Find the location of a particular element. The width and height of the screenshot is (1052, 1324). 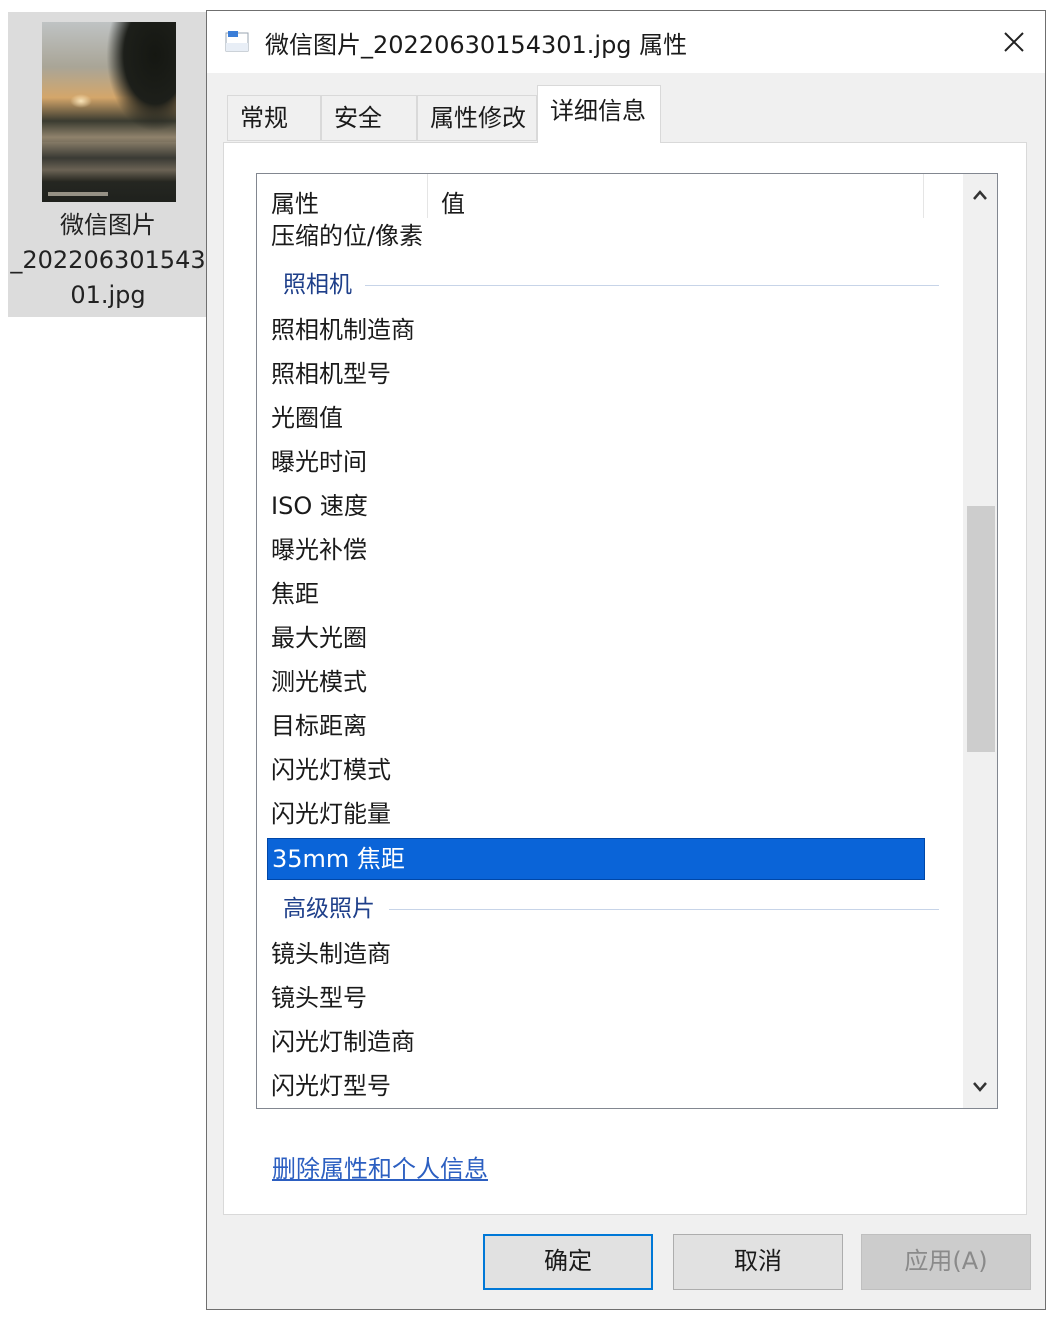

scroll-up-button is located at coordinates (980, 195).